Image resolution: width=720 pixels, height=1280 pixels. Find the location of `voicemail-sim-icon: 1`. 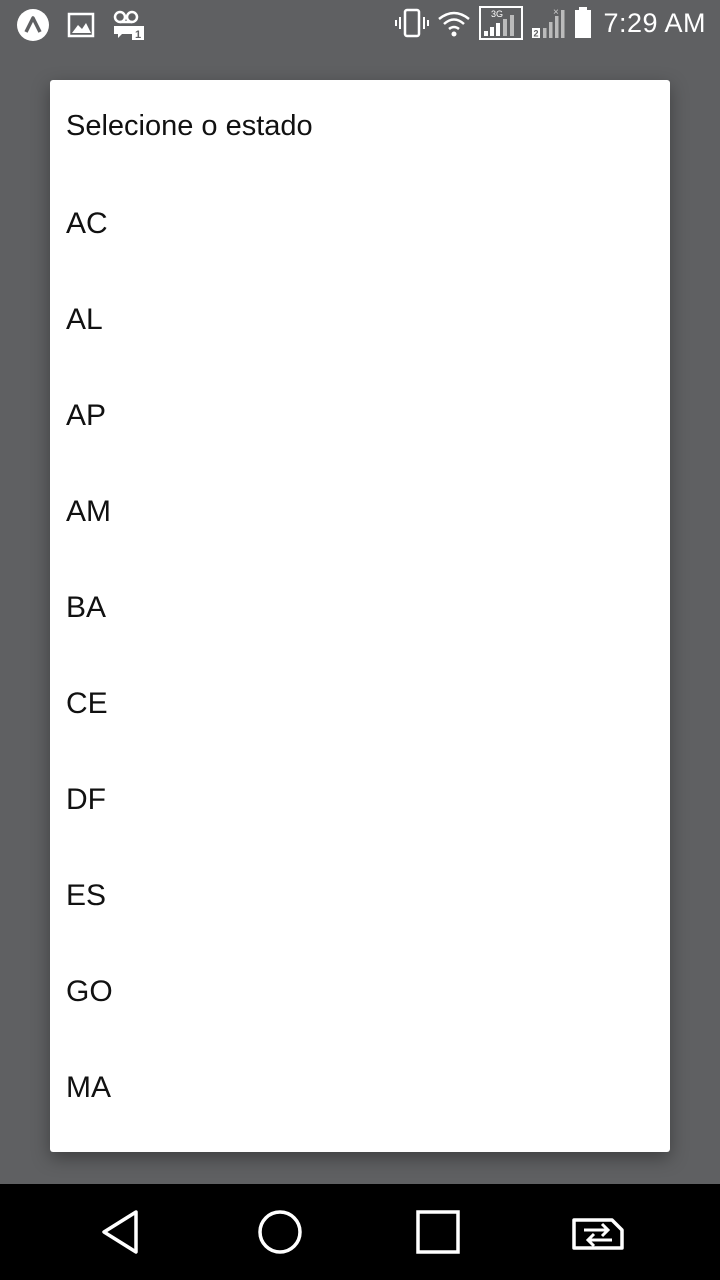

voicemail-sim-icon: 1 is located at coordinates (129, 25).